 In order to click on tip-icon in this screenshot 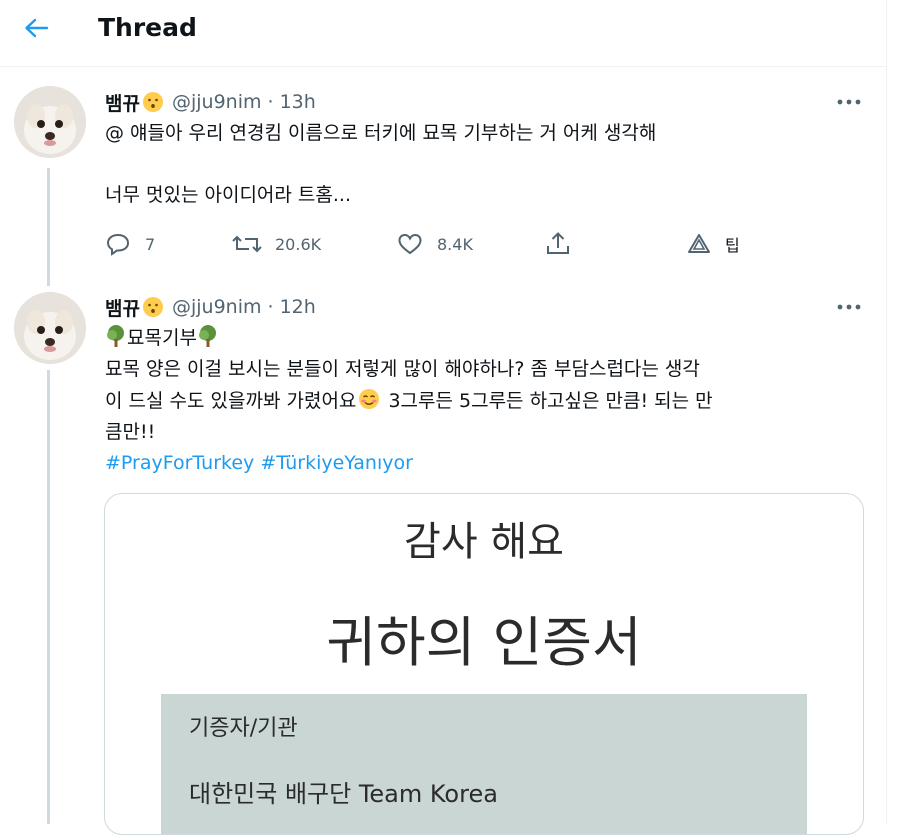, I will do `click(699, 243)`.